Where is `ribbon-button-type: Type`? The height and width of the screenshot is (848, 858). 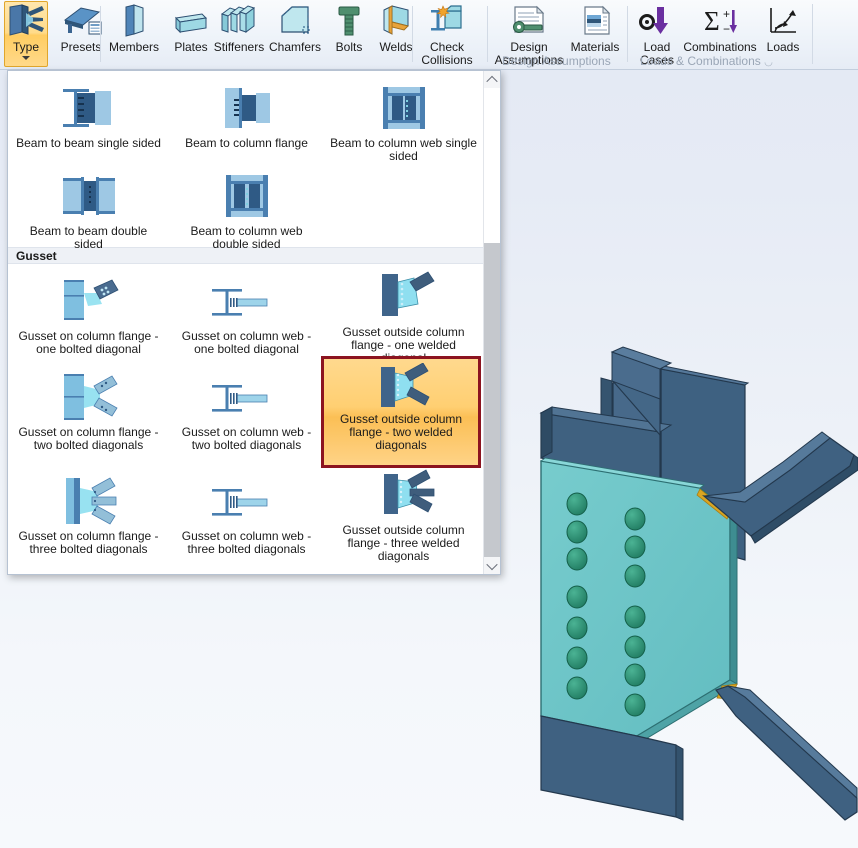 ribbon-button-type: Type is located at coordinates (26, 34).